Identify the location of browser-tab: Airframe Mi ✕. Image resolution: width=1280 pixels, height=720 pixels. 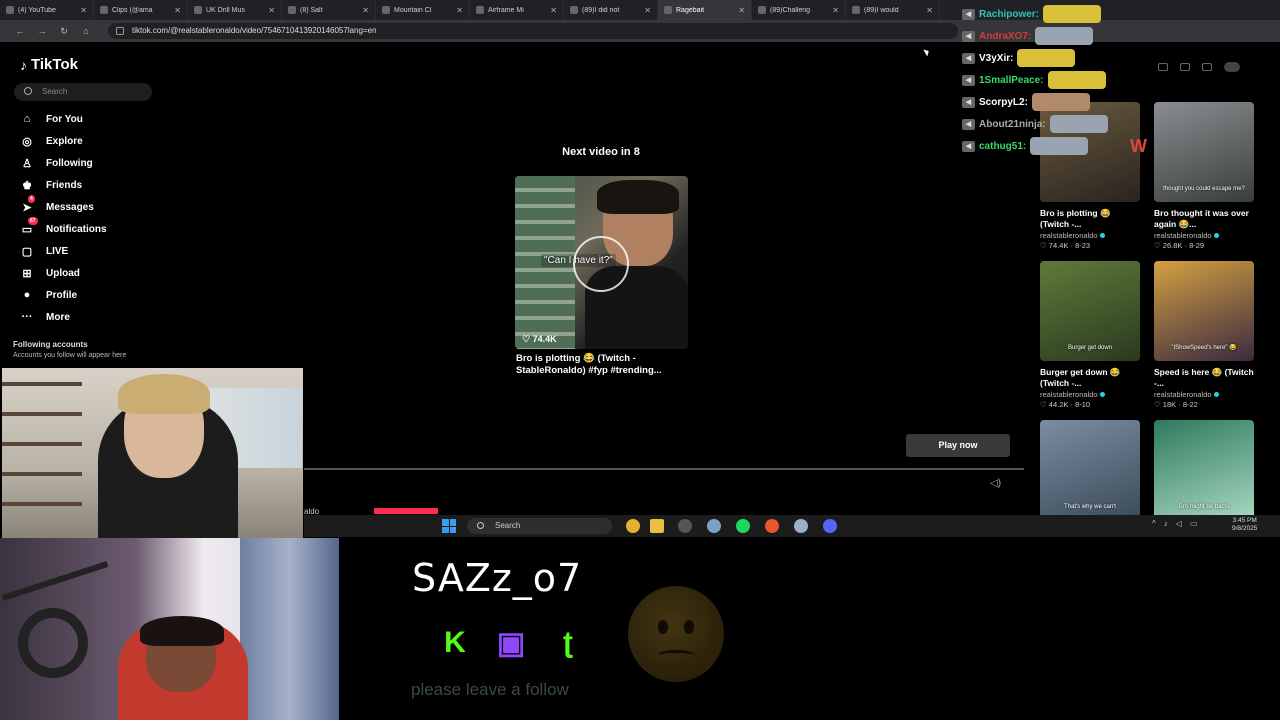
(517, 10).